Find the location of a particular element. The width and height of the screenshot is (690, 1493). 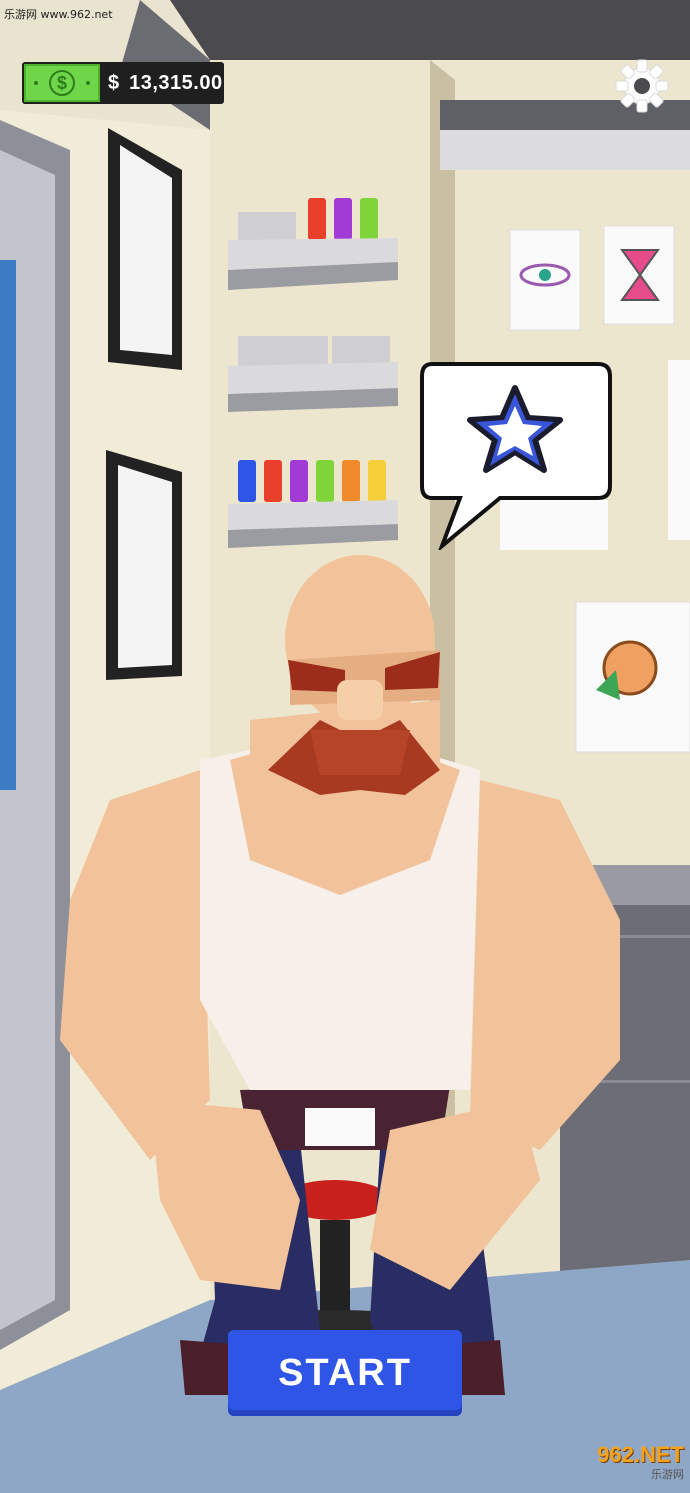

watermark-text: 乐游网 www.962.net is located at coordinates (58, 14).